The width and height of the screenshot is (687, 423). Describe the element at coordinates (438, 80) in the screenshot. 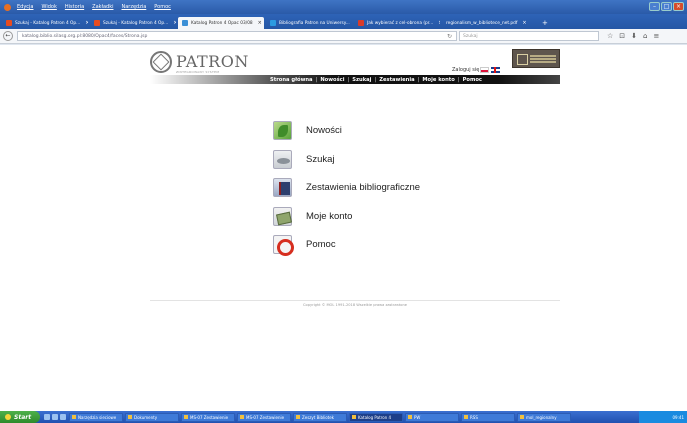

I see `nav-moje-konto: Moje konto` at that location.